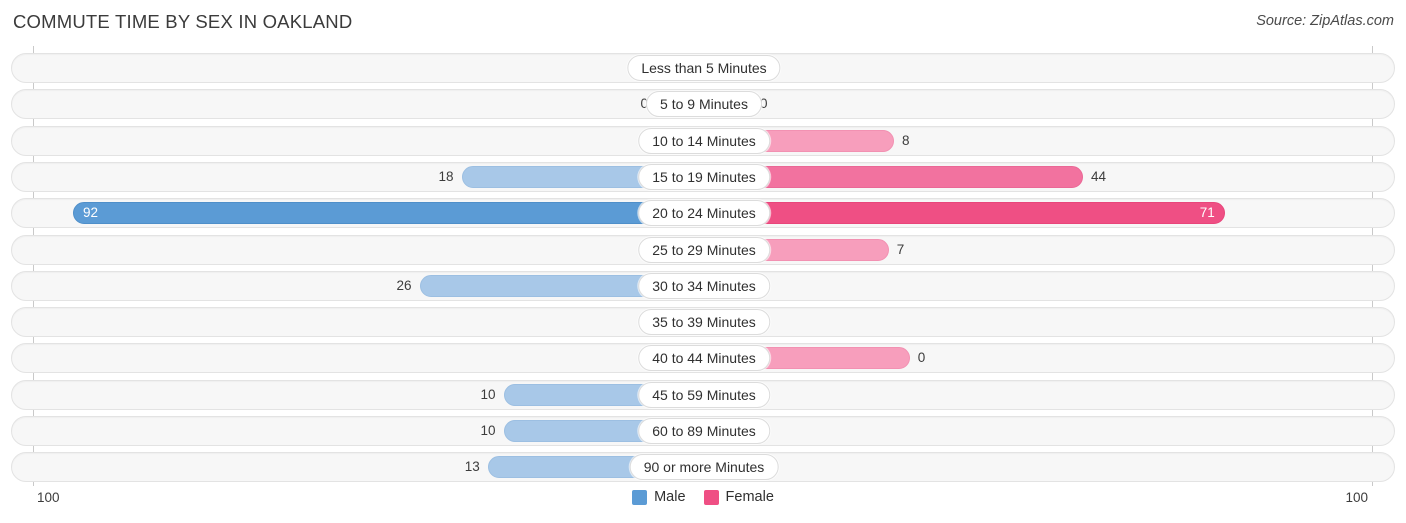 The height and width of the screenshot is (523, 1406). What do you see at coordinates (446, 176) in the screenshot?
I see `value-label-male: 18` at bounding box center [446, 176].